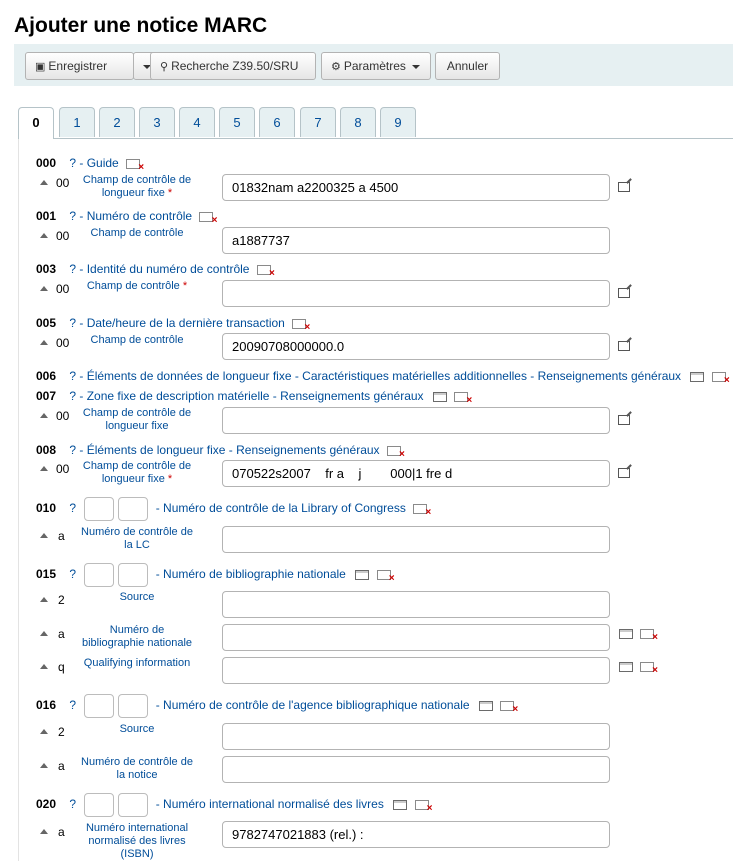 The height and width of the screenshot is (861, 733). What do you see at coordinates (61, 634) in the screenshot?
I see `subfield-code: a` at bounding box center [61, 634].